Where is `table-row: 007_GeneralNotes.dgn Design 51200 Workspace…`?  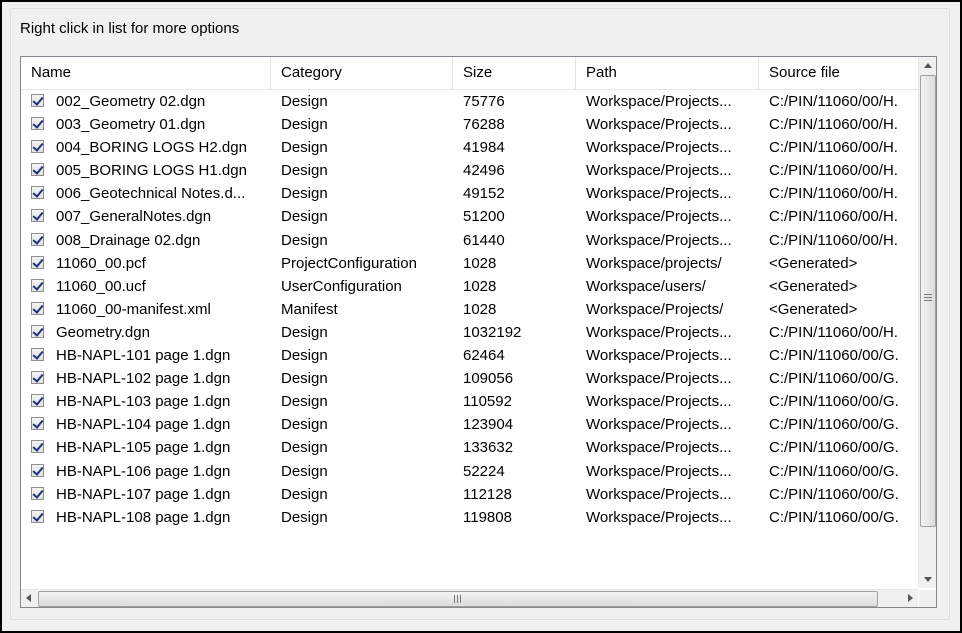
table-row: 007_GeneralNotes.dgn Design 51200 Workspace… is located at coordinates (469, 216).